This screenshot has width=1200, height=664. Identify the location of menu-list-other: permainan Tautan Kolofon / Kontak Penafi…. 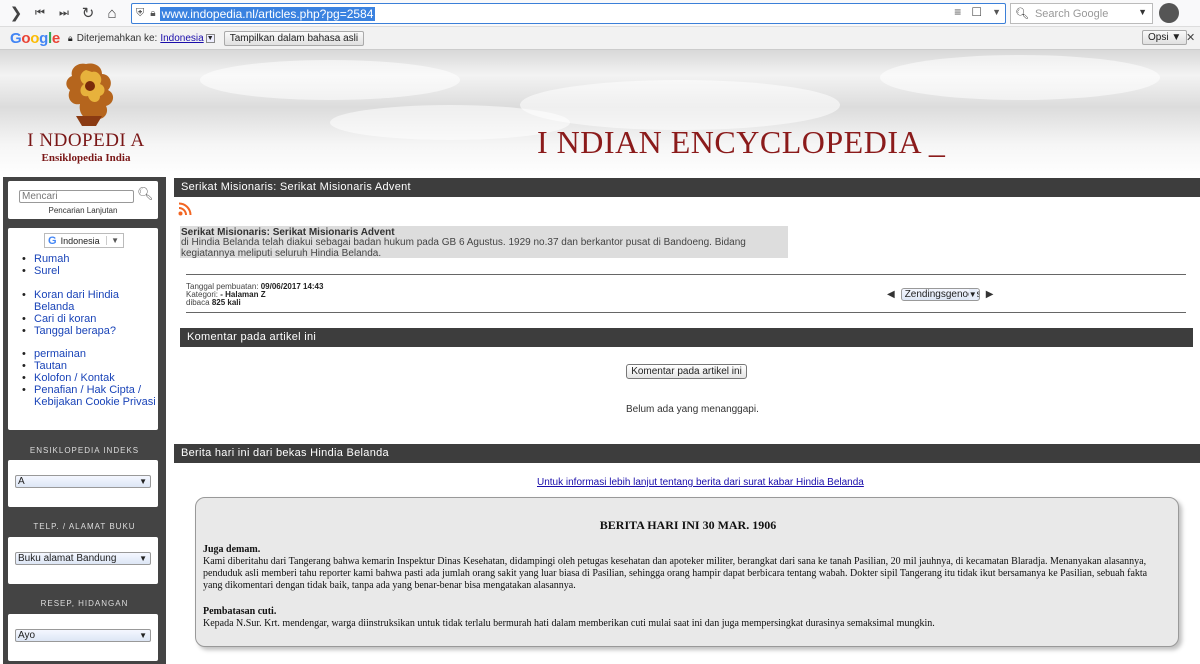
(90, 378).